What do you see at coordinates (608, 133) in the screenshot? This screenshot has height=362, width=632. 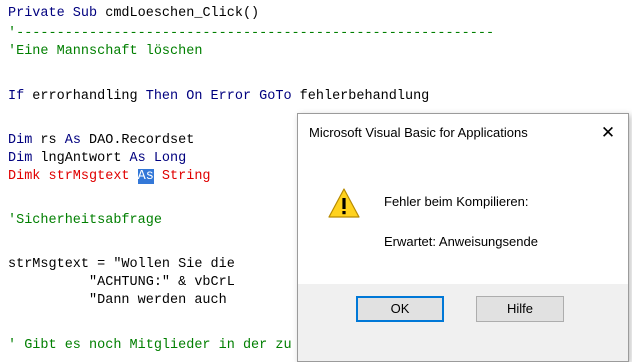 I see `close-icon: ✕` at bounding box center [608, 133].